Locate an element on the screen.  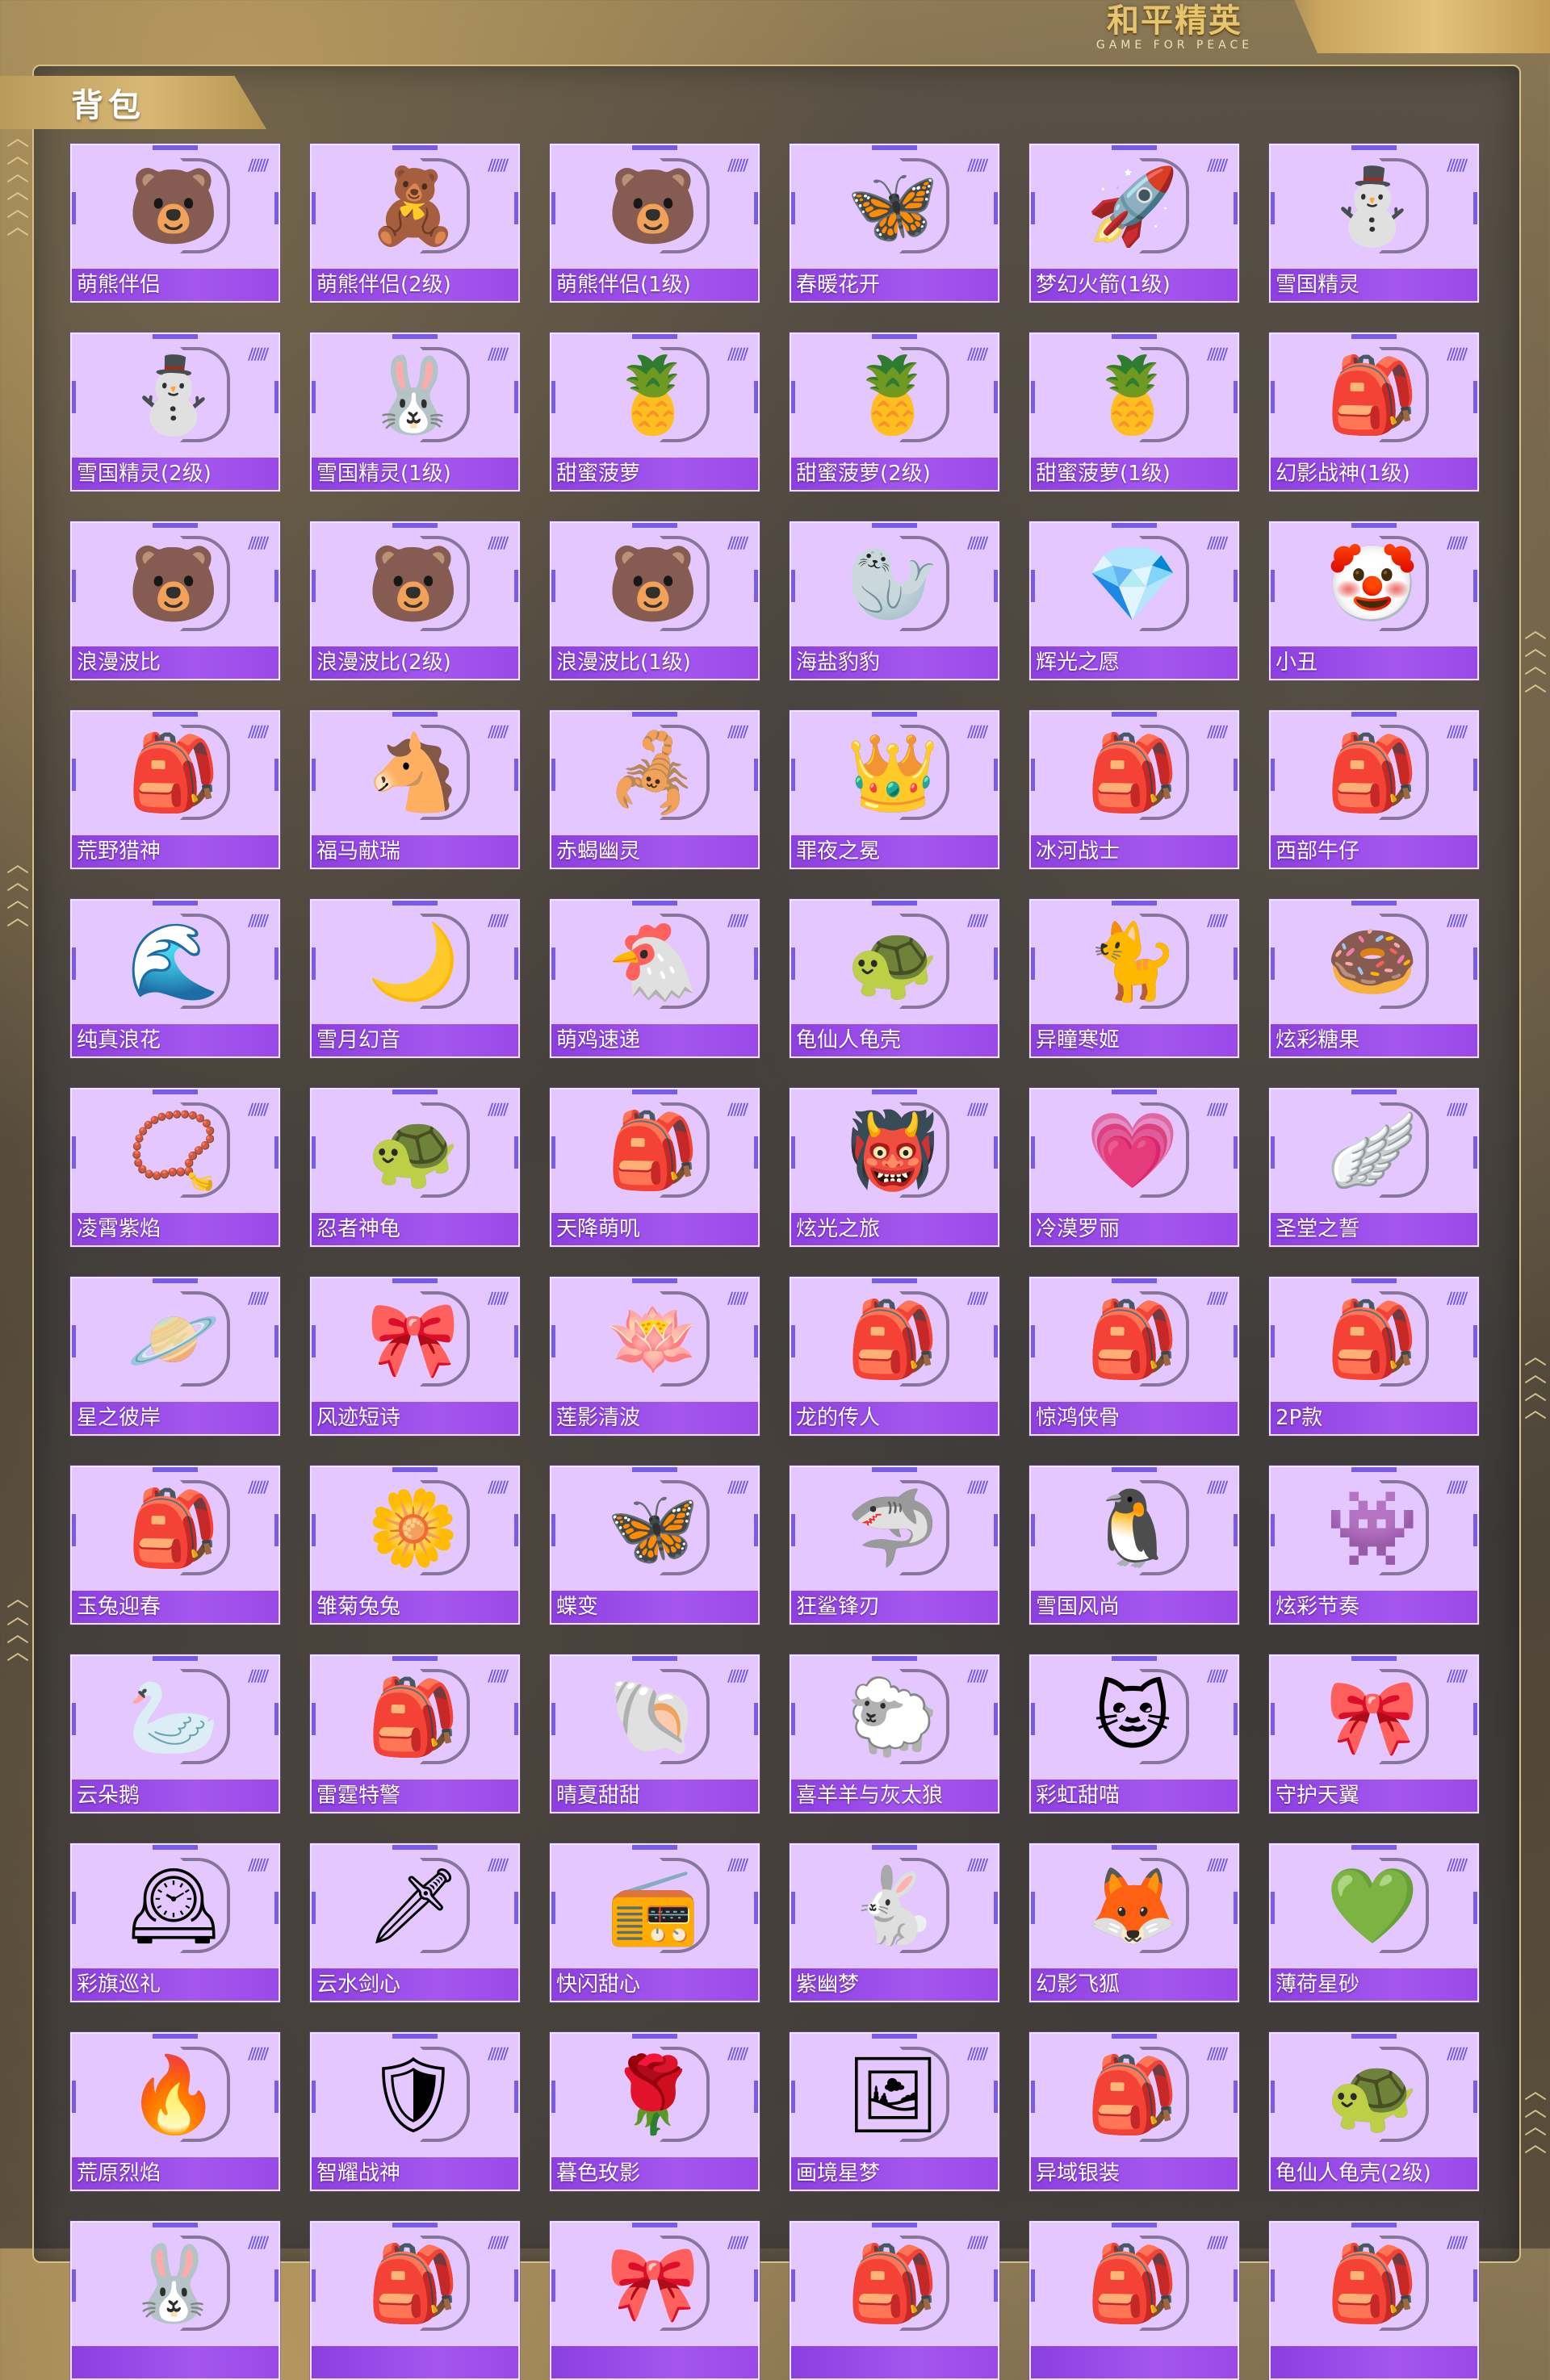
fox-backpack-icon: 🦊 is located at coordinates (1134, 1906).